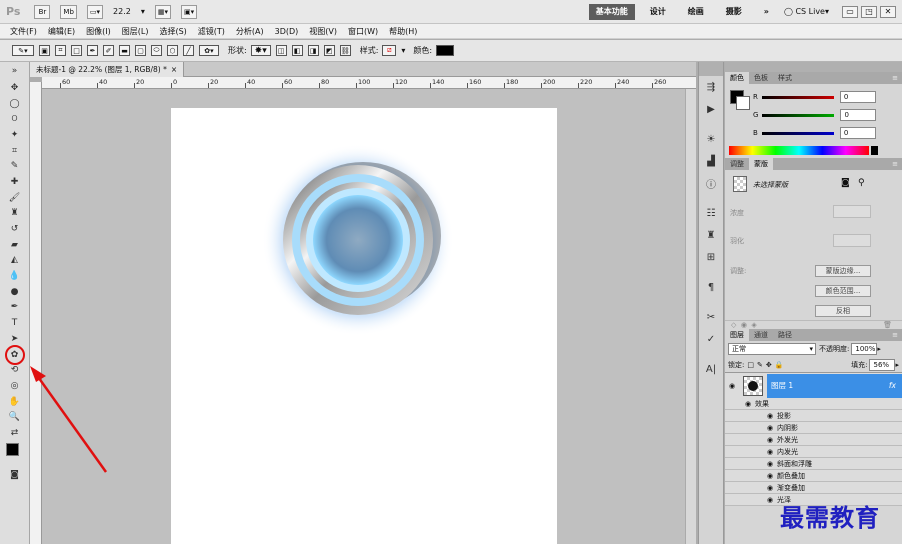 The image size is (902, 544). What do you see at coordinates (897, 78) in the screenshot?
I see `panel-menu-icon: ≡` at bounding box center [897, 78].